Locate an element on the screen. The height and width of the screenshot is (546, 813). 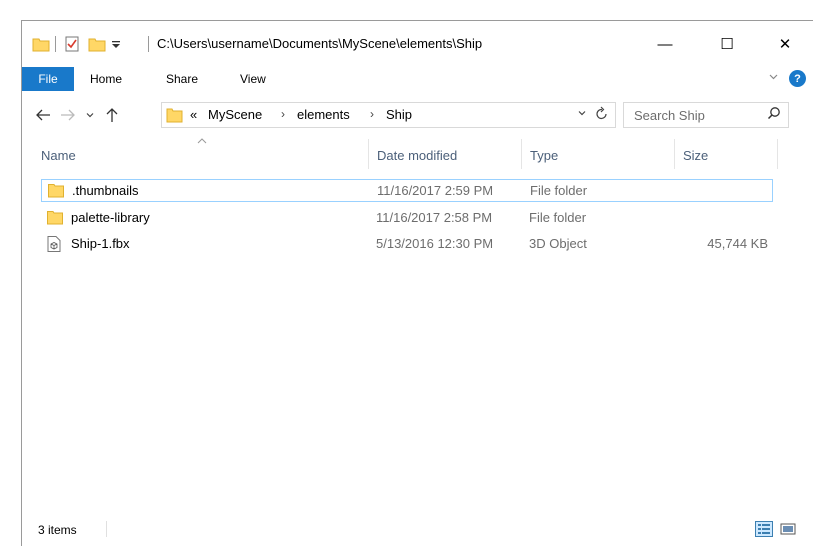
breadcrumb-overflow: « is located at coordinates (193, 114).